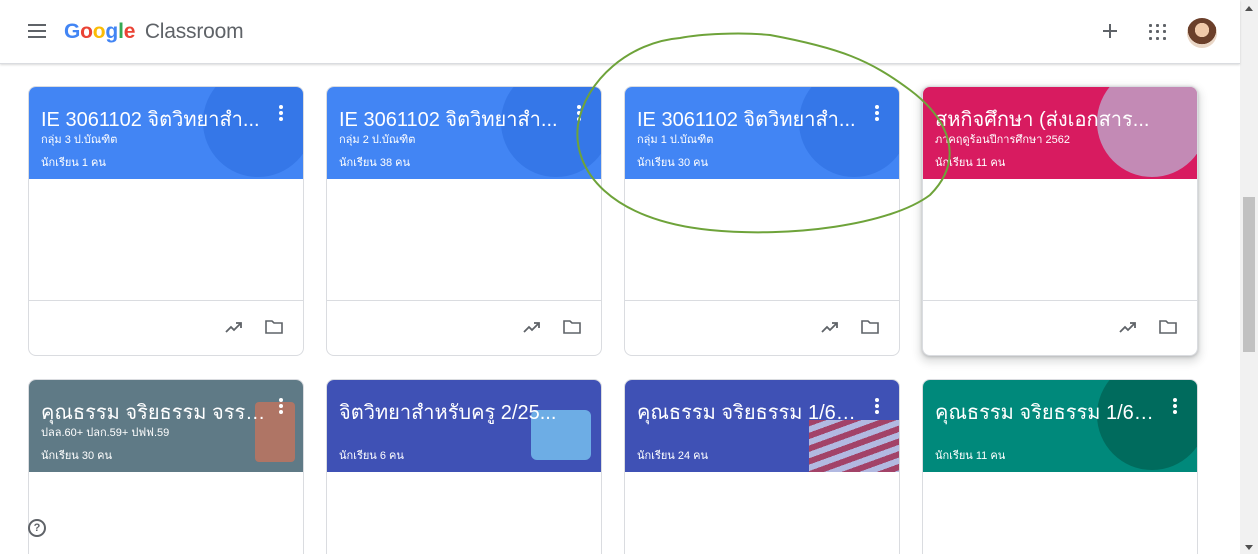  I want to click on scroll-up-arrow, so click(1249, 8).